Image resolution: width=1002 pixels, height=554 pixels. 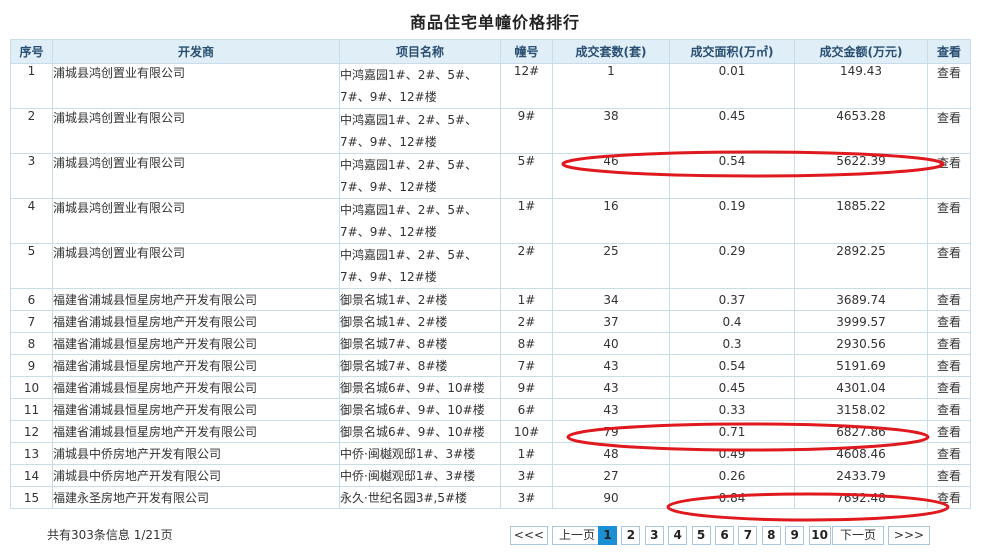 I want to click on units-cell: 37, so click(x=611, y=321).